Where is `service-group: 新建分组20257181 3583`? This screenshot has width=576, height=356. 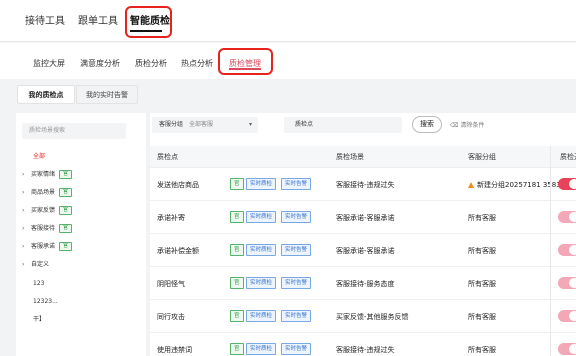
service-group: 新建分组20257181 3583 is located at coordinates (514, 185).